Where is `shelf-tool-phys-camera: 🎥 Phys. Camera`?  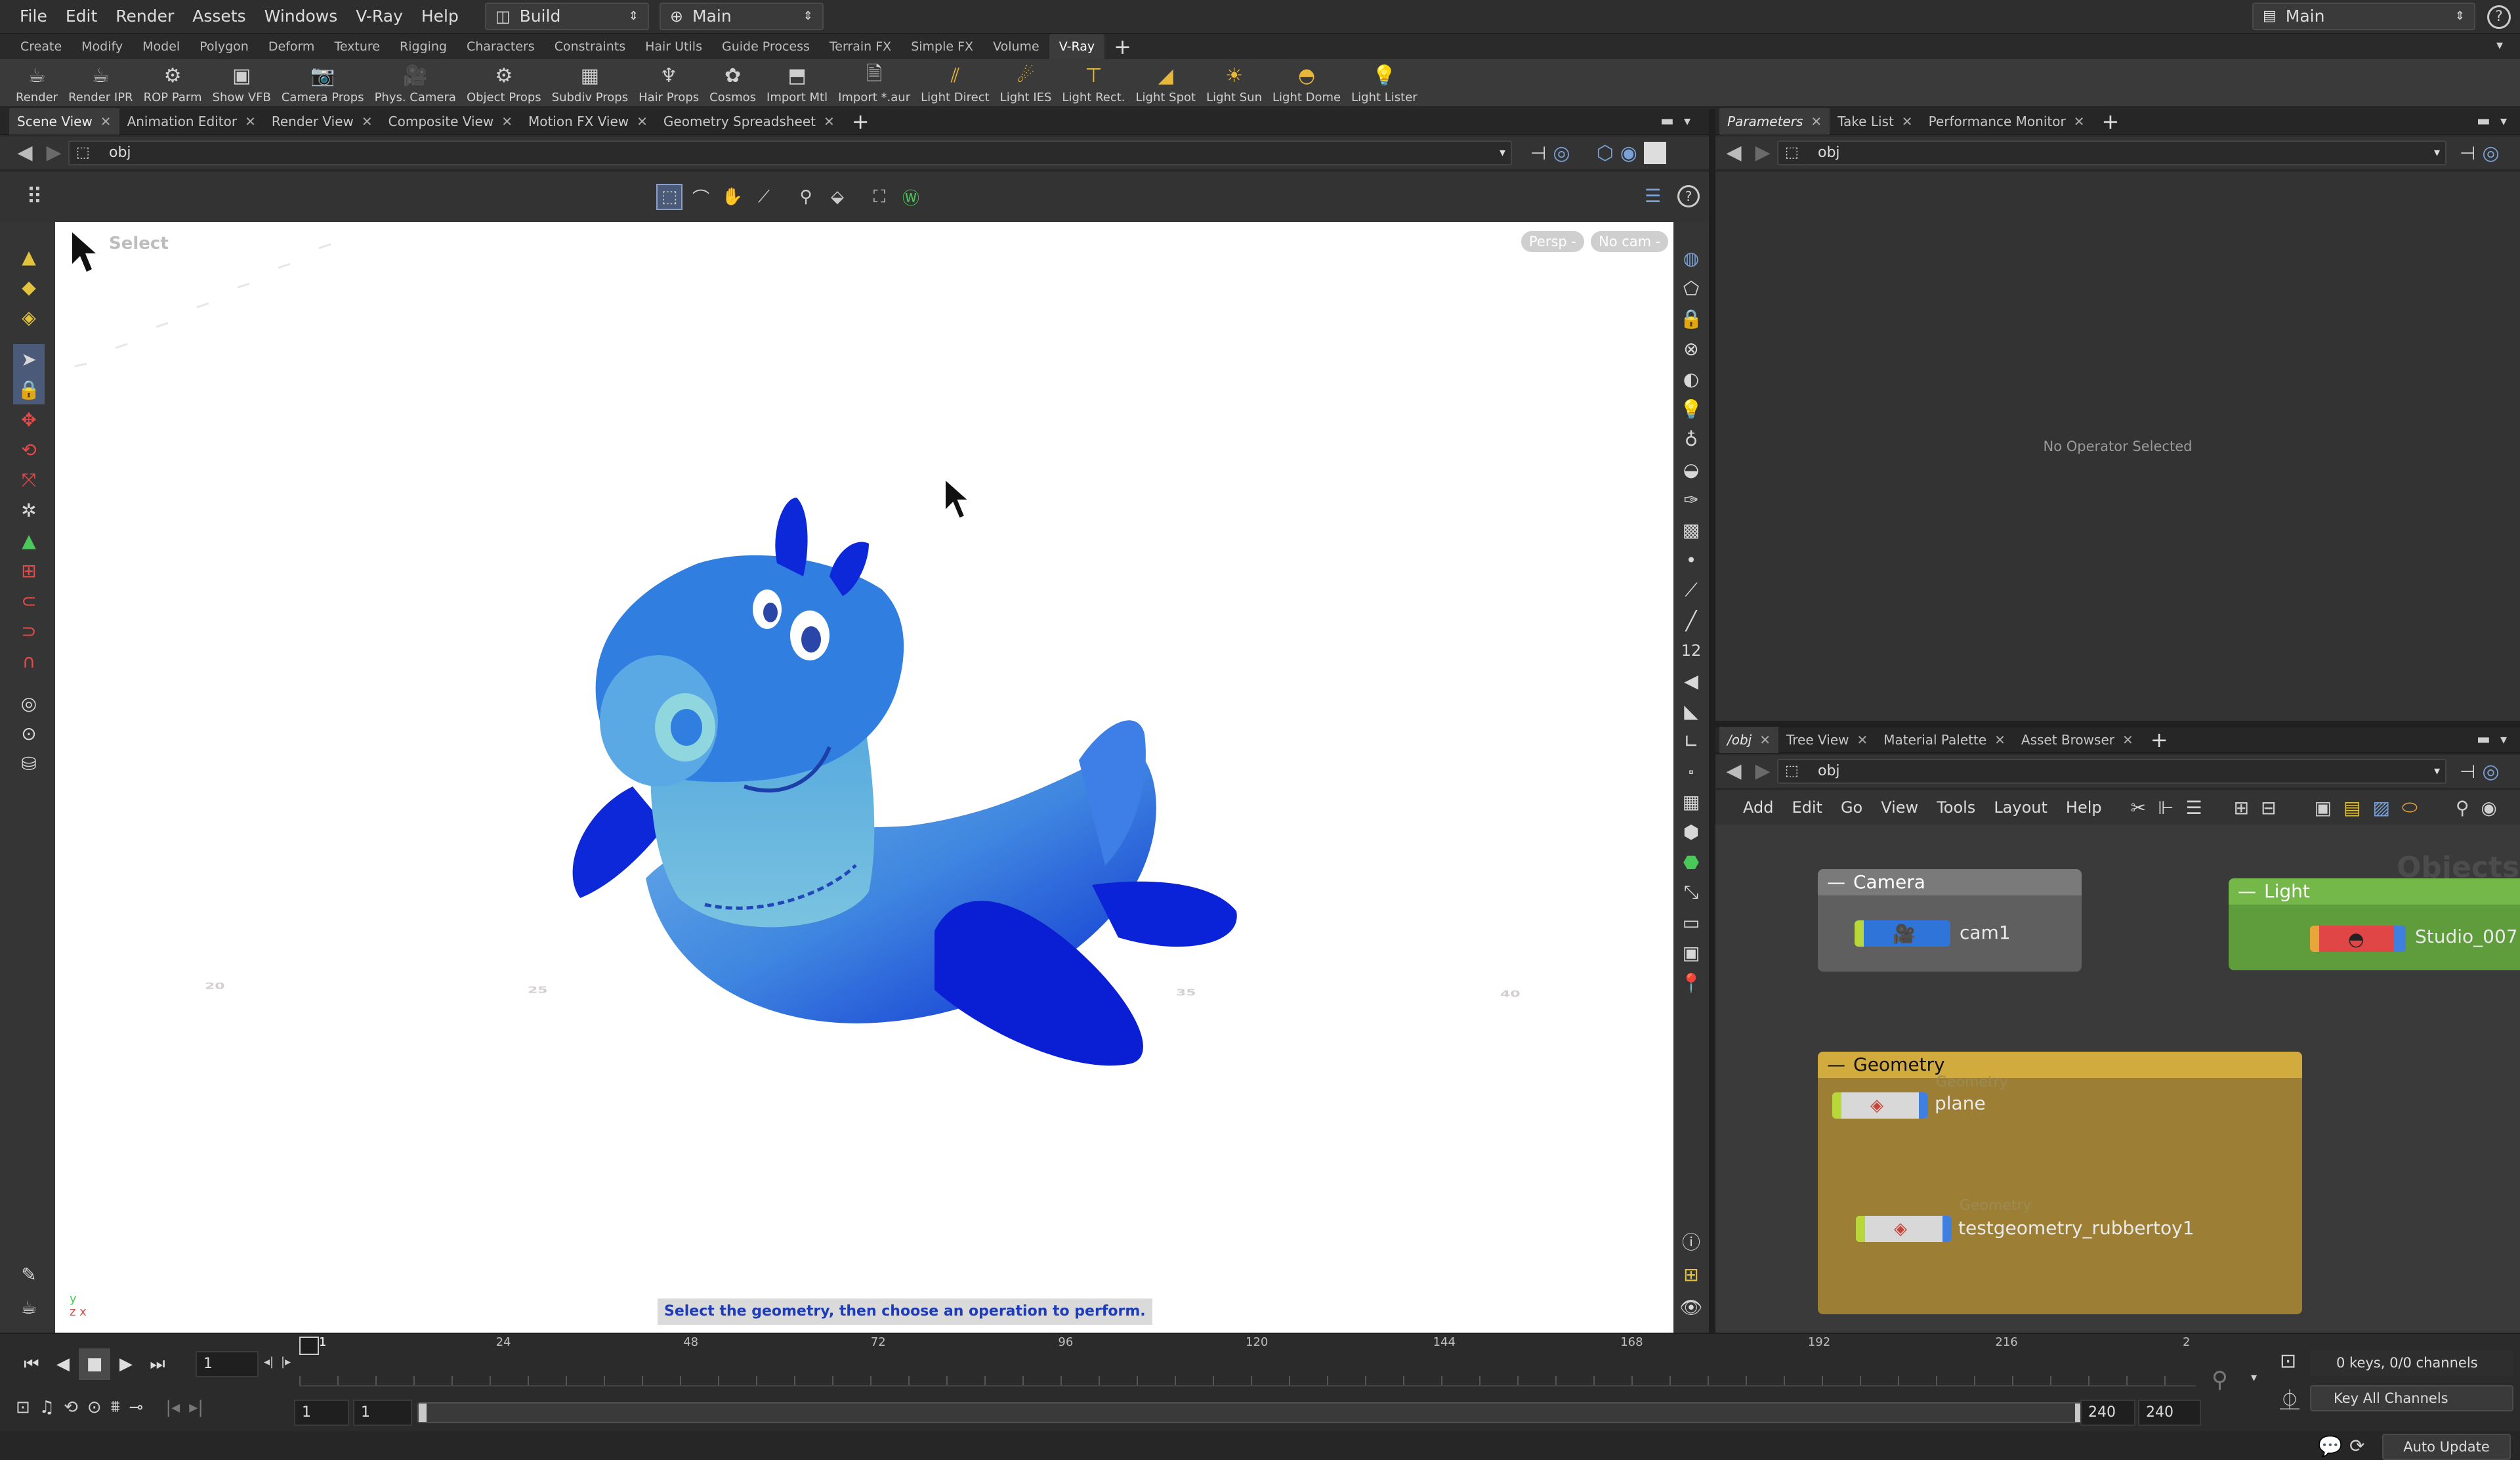 shelf-tool-phys-camera: 🎥 Phys. Camera is located at coordinates (415, 82).